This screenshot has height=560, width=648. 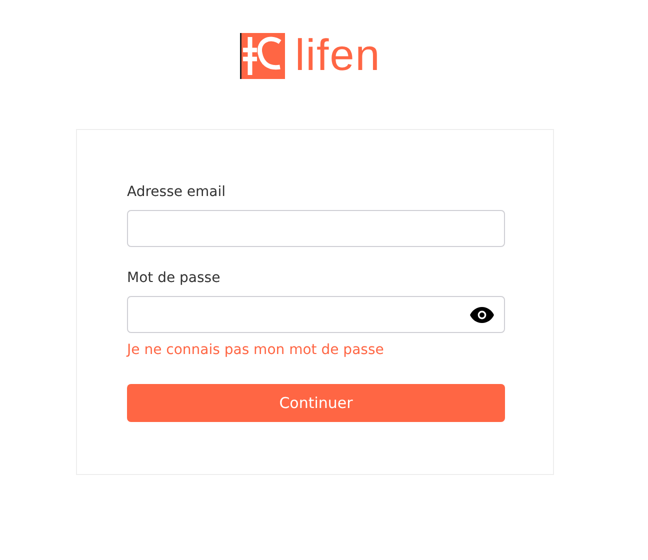 What do you see at coordinates (177, 192) in the screenshot?
I see `field-label: Adresse email` at bounding box center [177, 192].